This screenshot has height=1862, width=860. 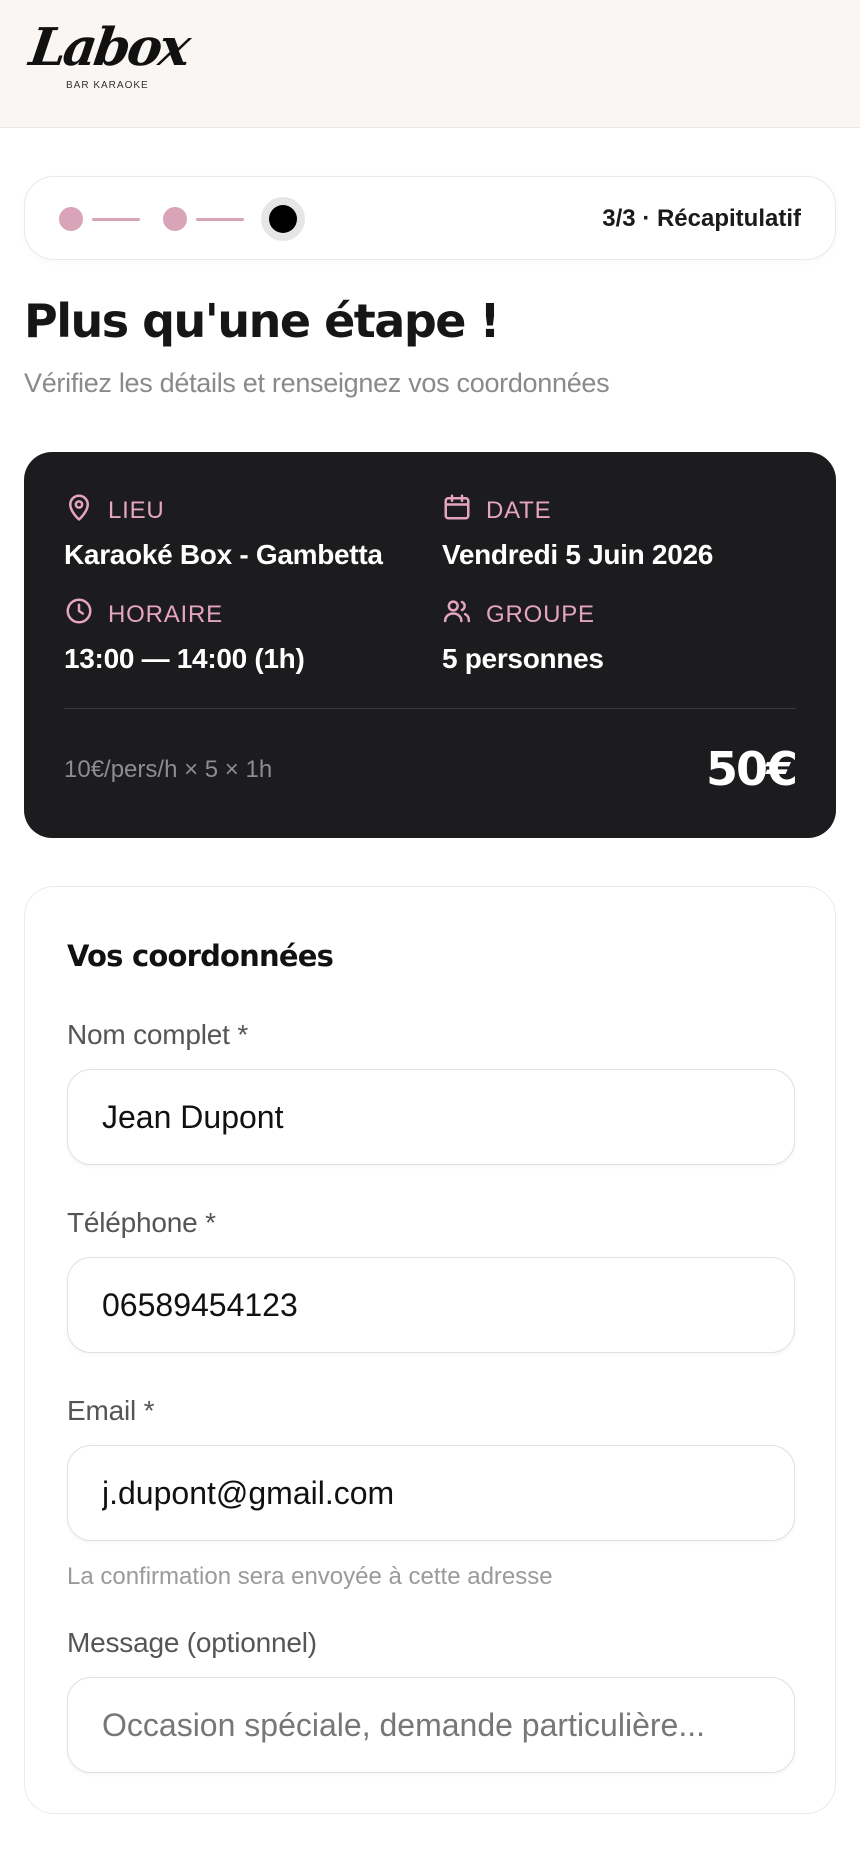 I want to click on step-2-dot, so click(x=175, y=219).